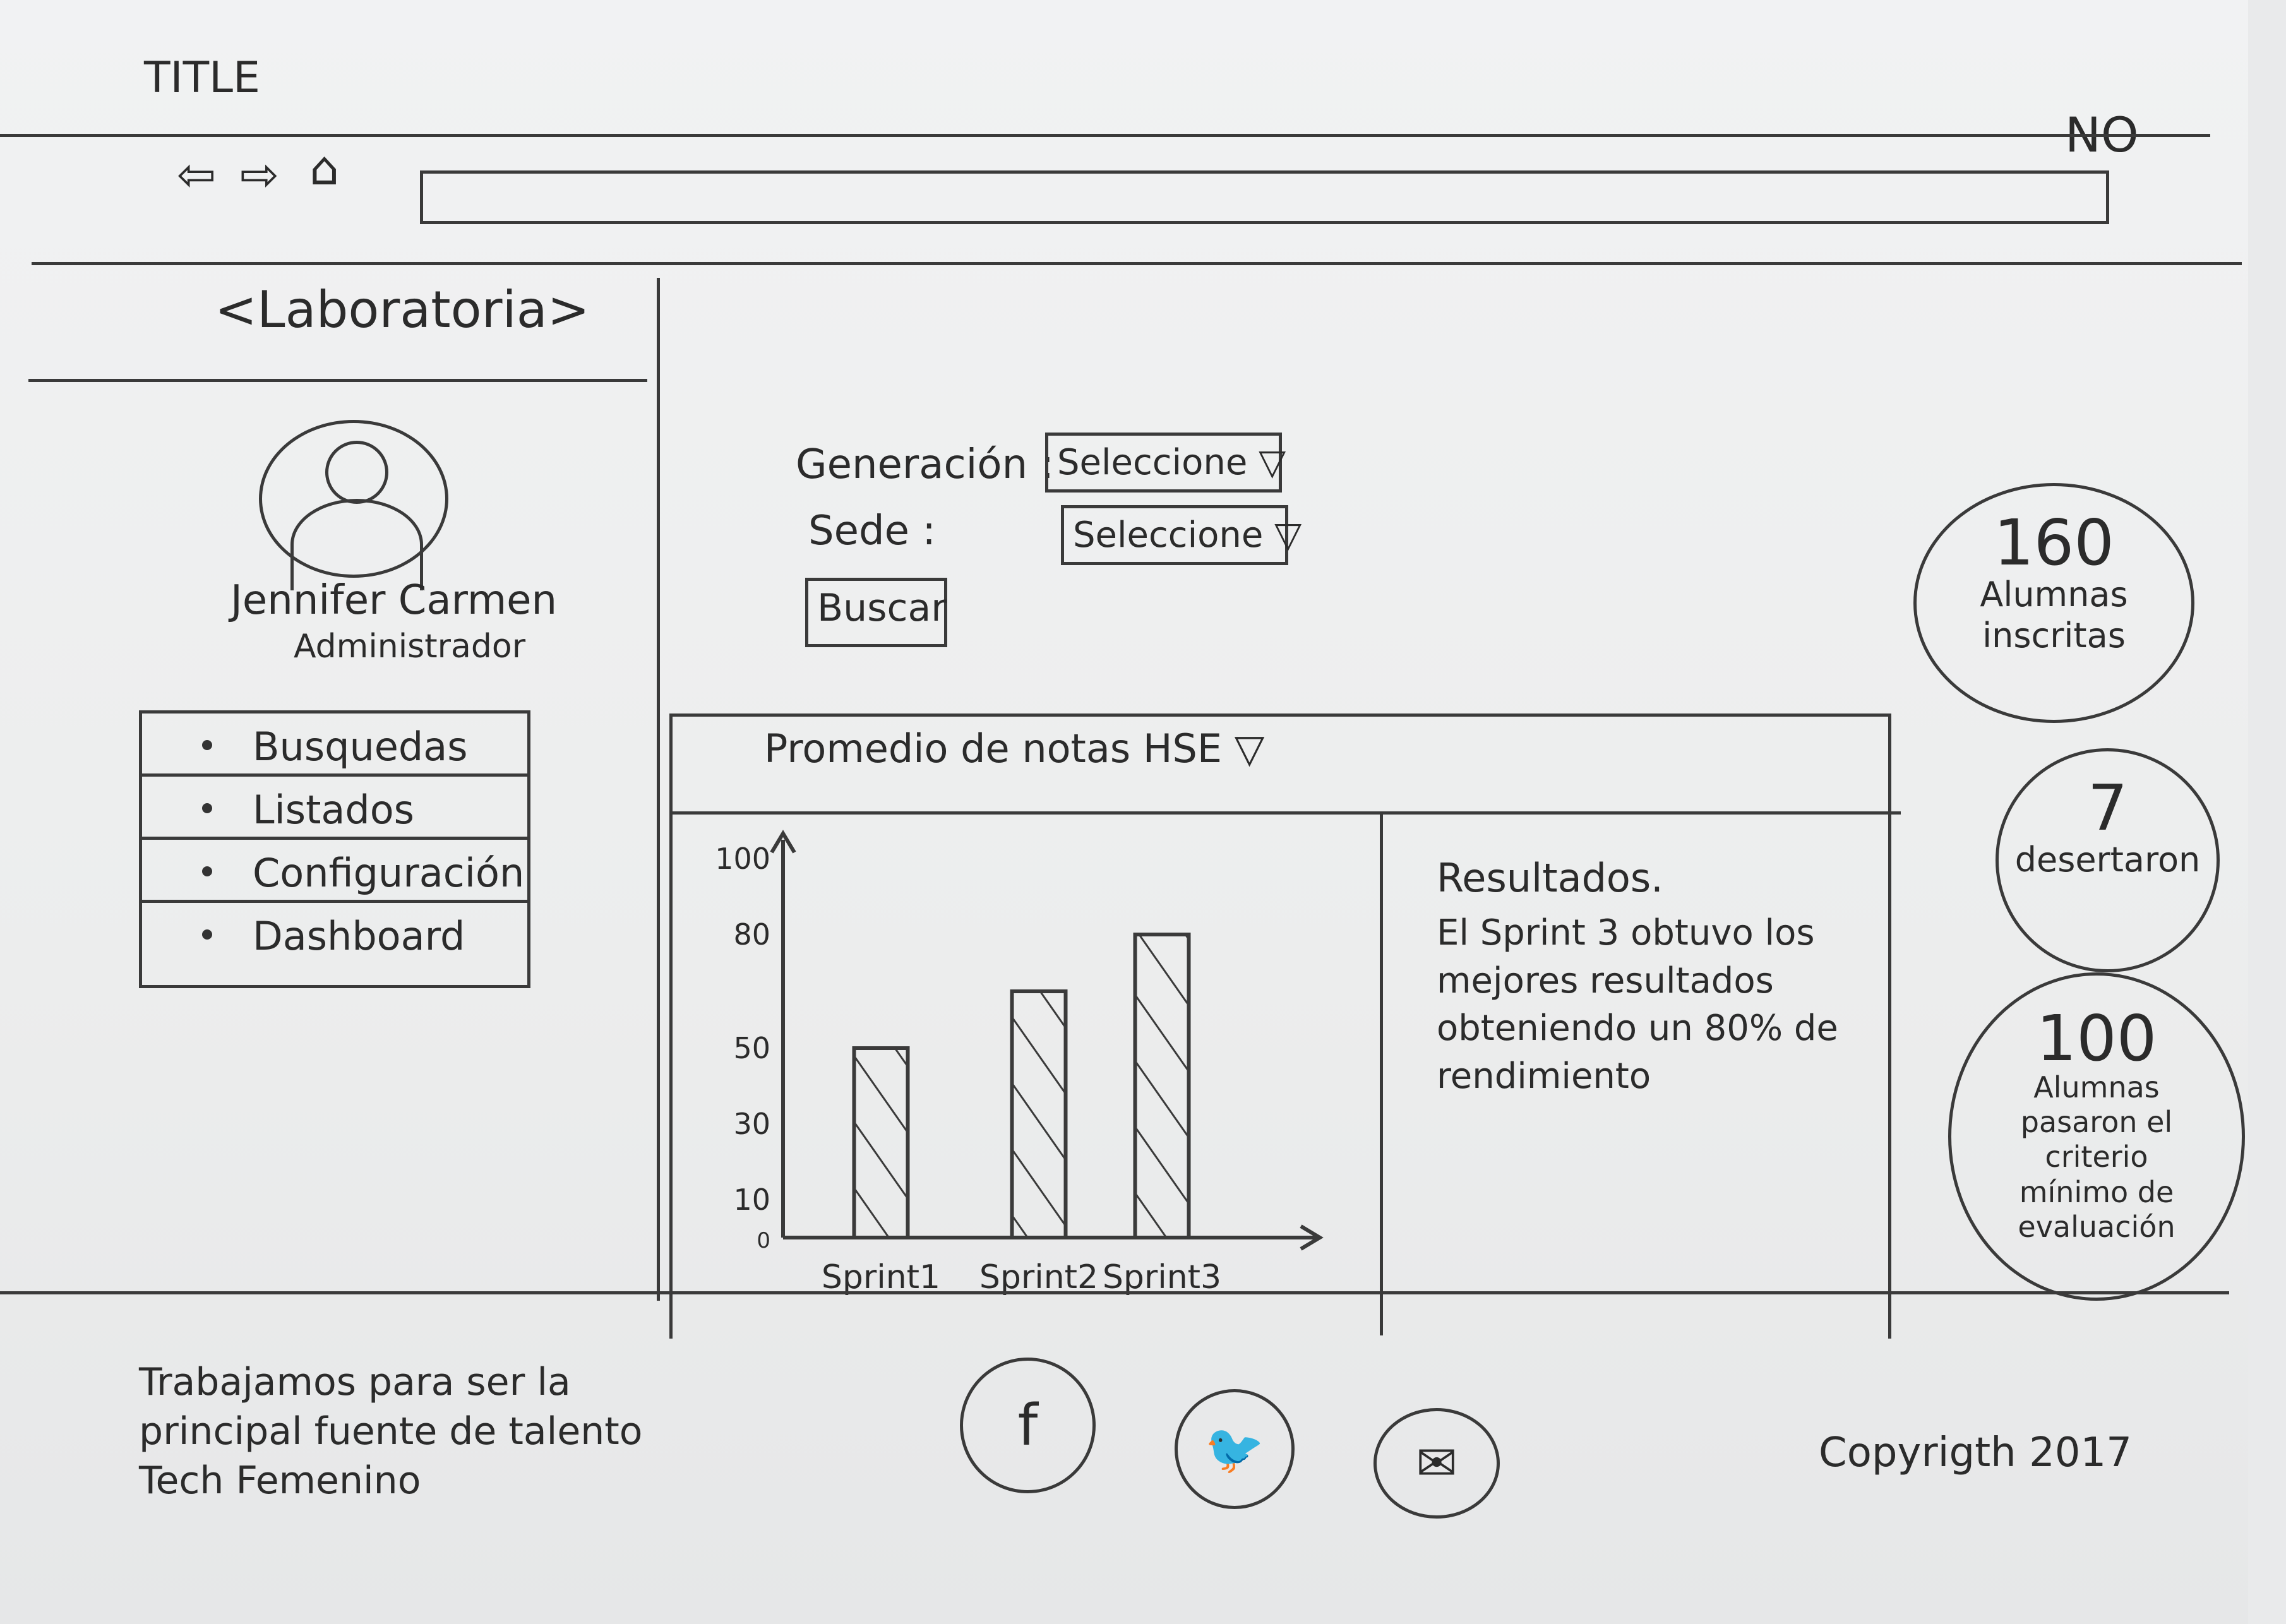  I want to click on stat-label: desertaron, so click(2107, 860).